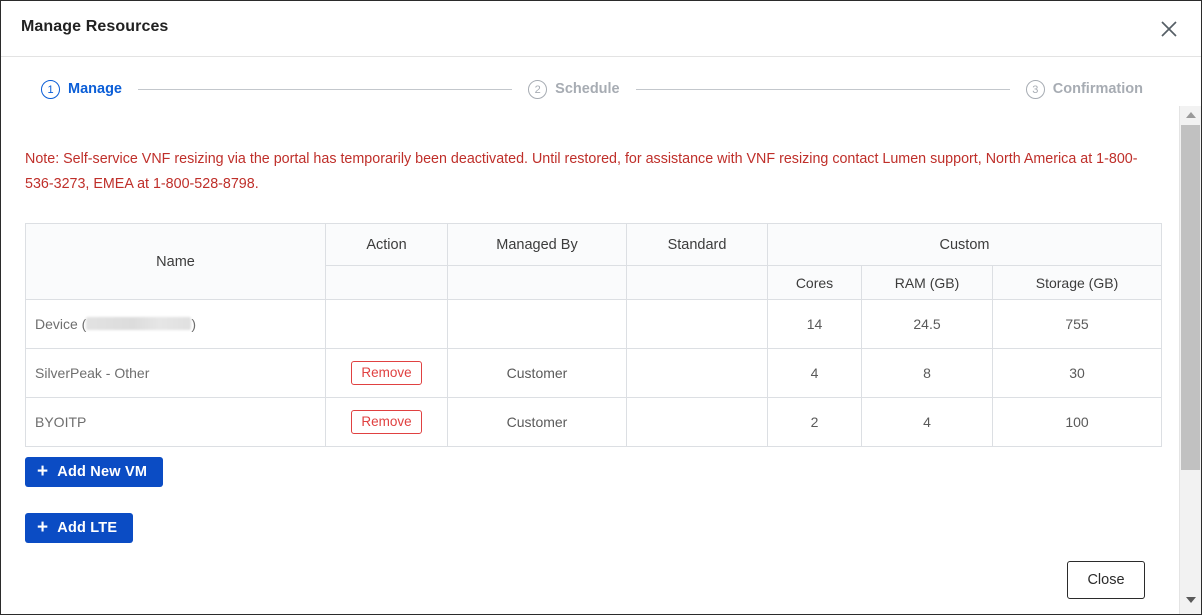  I want to click on close-x-icon, so click(1169, 29).